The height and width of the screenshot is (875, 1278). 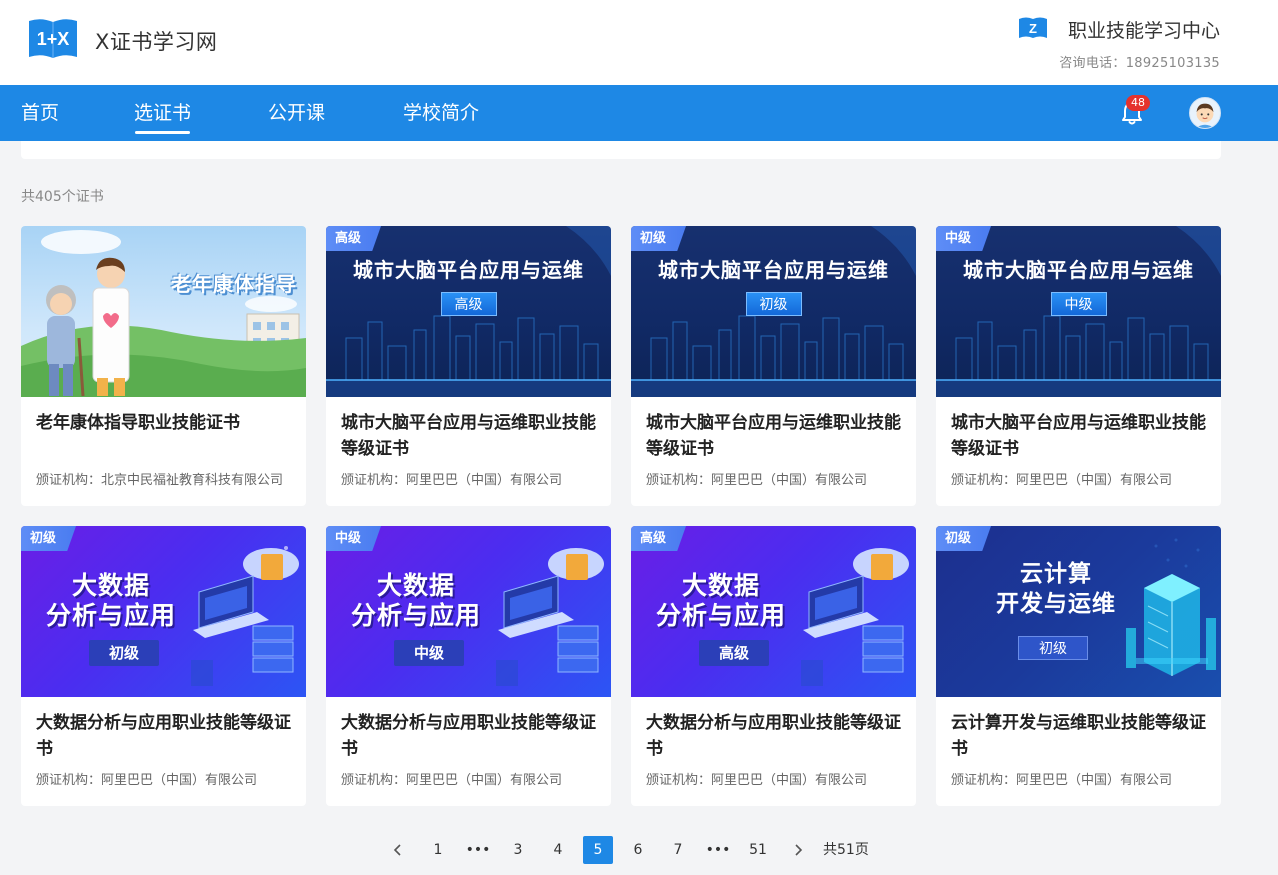 What do you see at coordinates (1056, 574) in the screenshot?
I see `banner-title-line-1: 云计算` at bounding box center [1056, 574].